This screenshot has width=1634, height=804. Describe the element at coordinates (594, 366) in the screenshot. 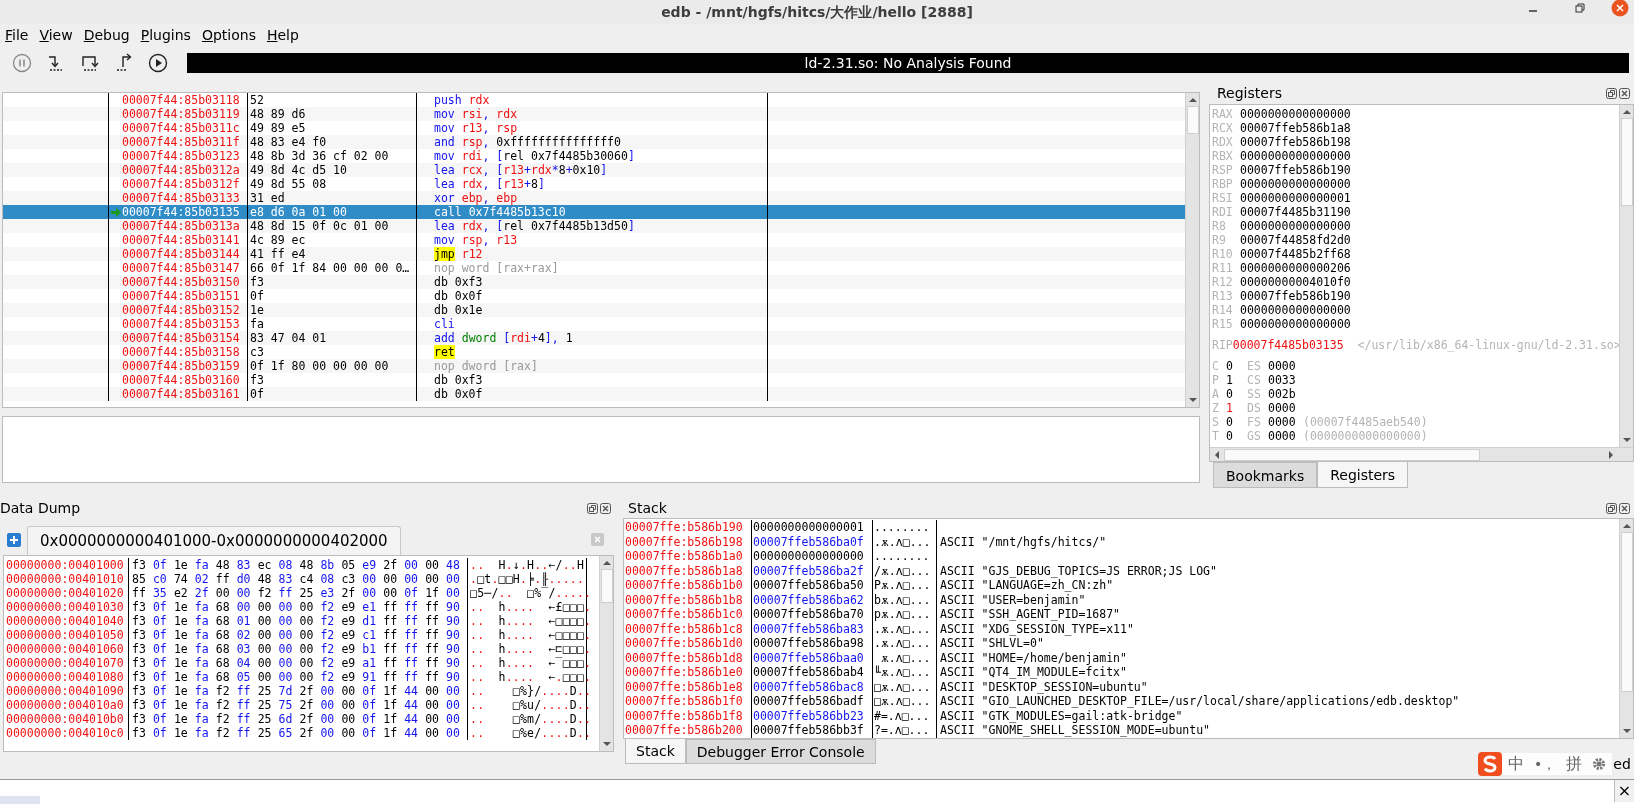

I see `disassembly-row: 00007f44:85b03159 0f 1f 80 00 00 00 00 nop dword [rax]` at that location.